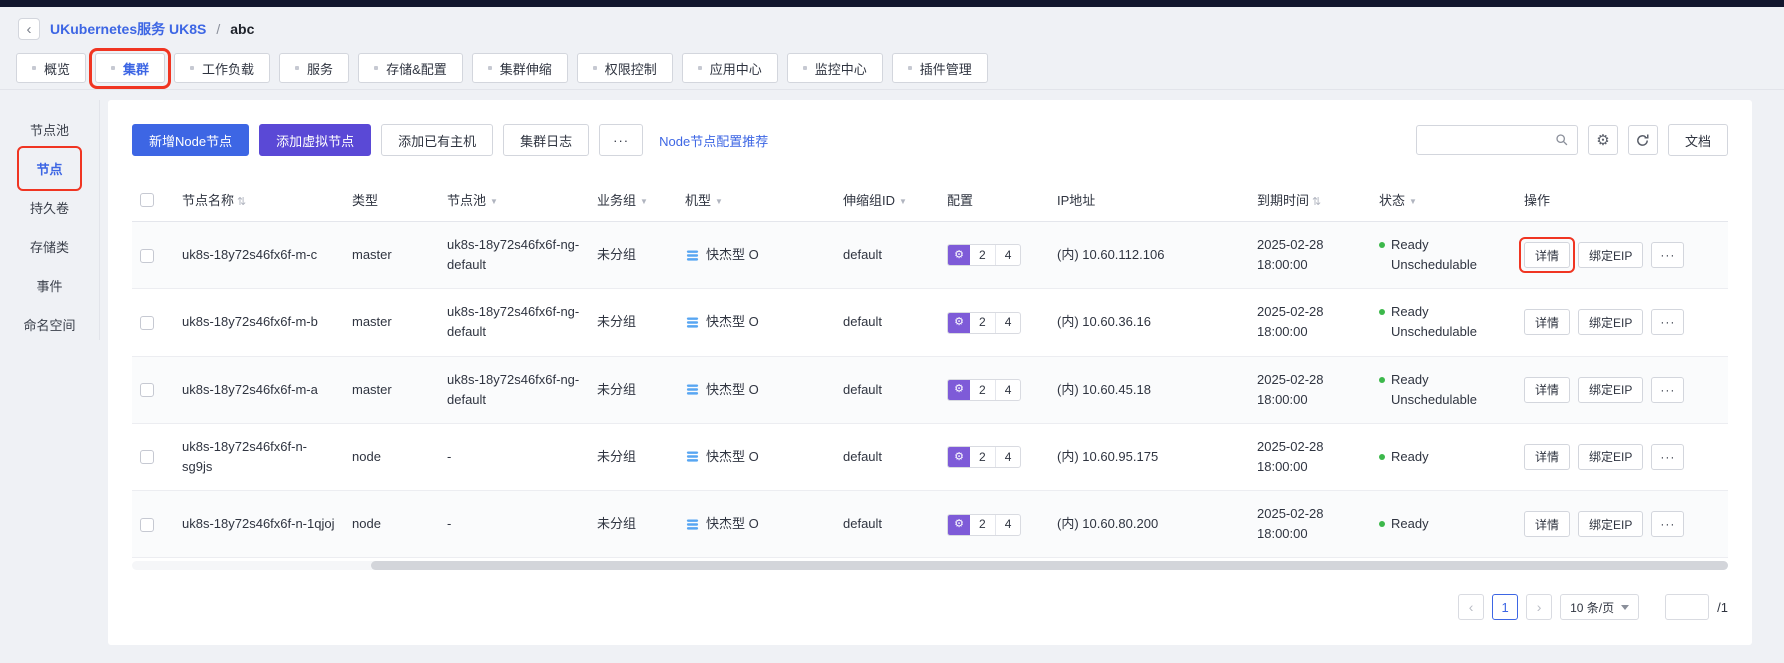  I want to click on breadcrumb-current: abc, so click(242, 29).